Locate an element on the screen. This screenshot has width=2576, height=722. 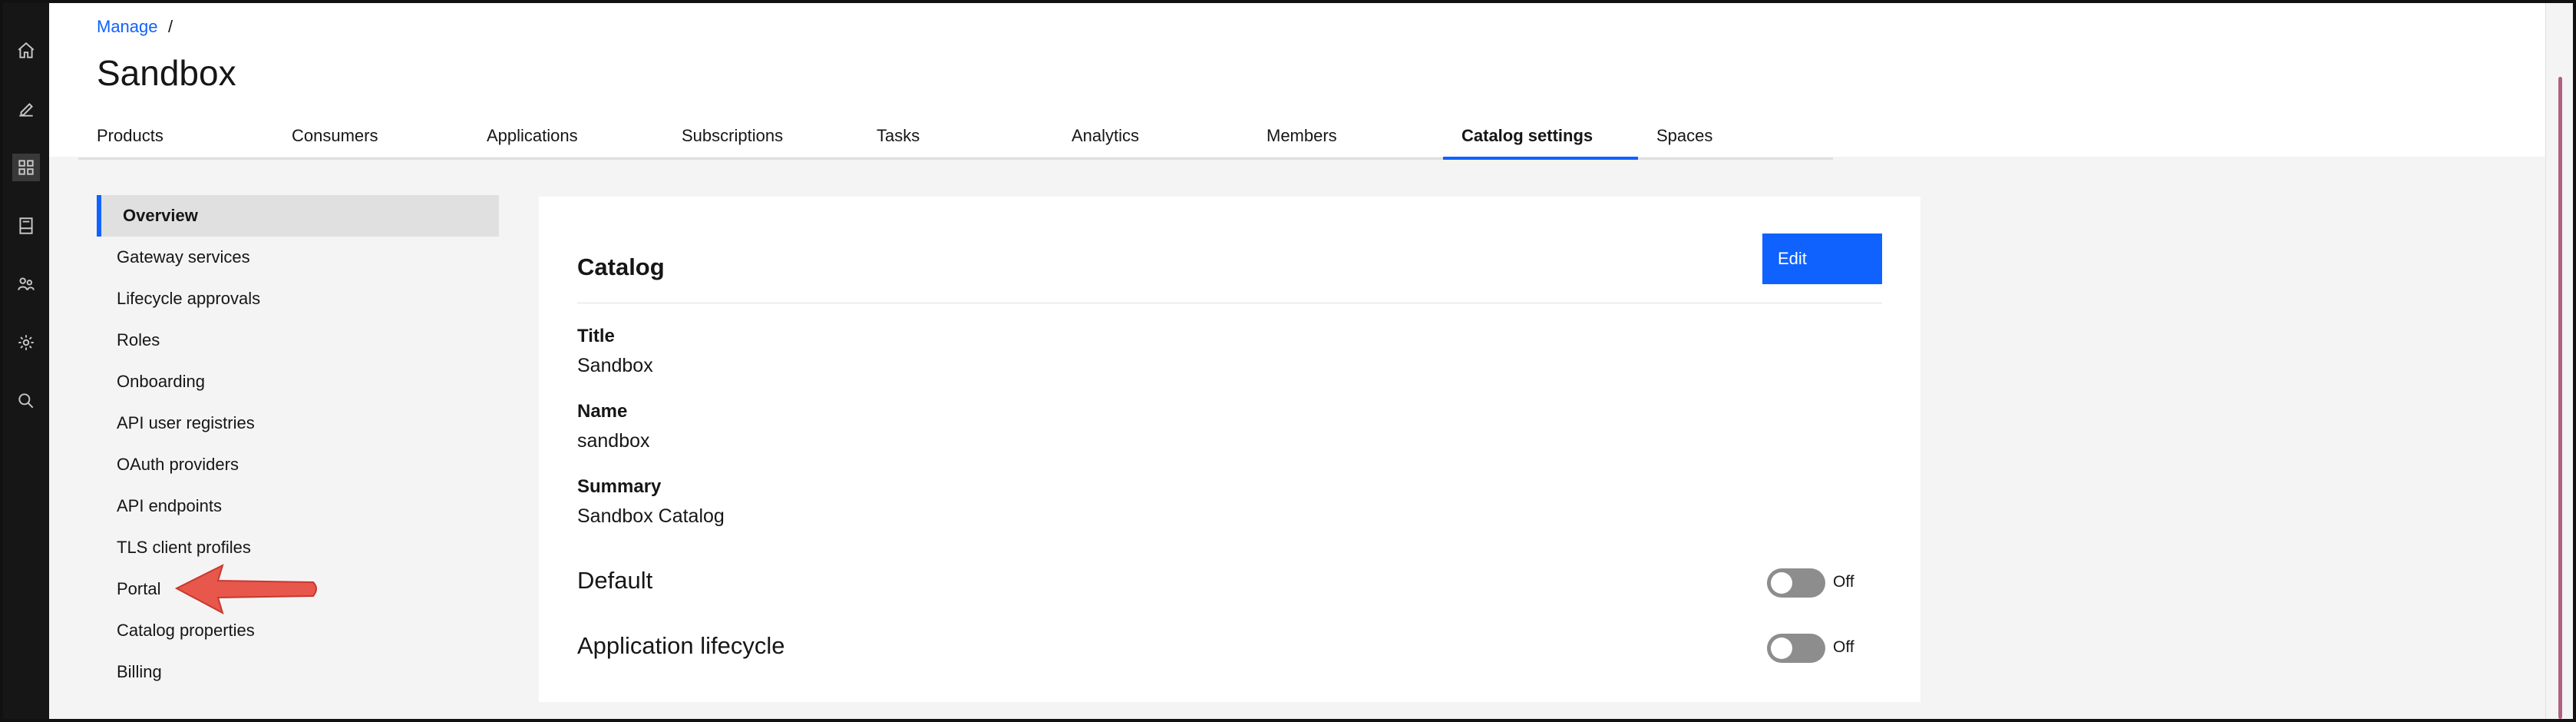
default-toggle-label: Default is located at coordinates (615, 580).